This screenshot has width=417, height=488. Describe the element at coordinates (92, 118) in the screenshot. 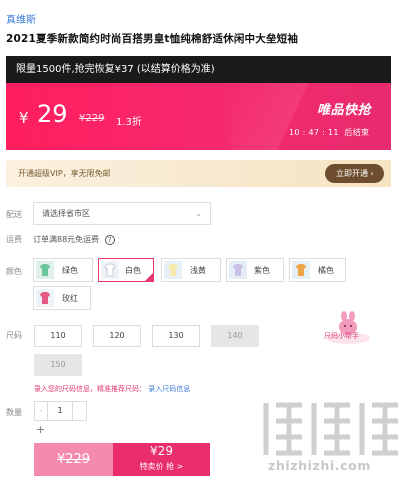

I see `original-price: ¥229` at that location.